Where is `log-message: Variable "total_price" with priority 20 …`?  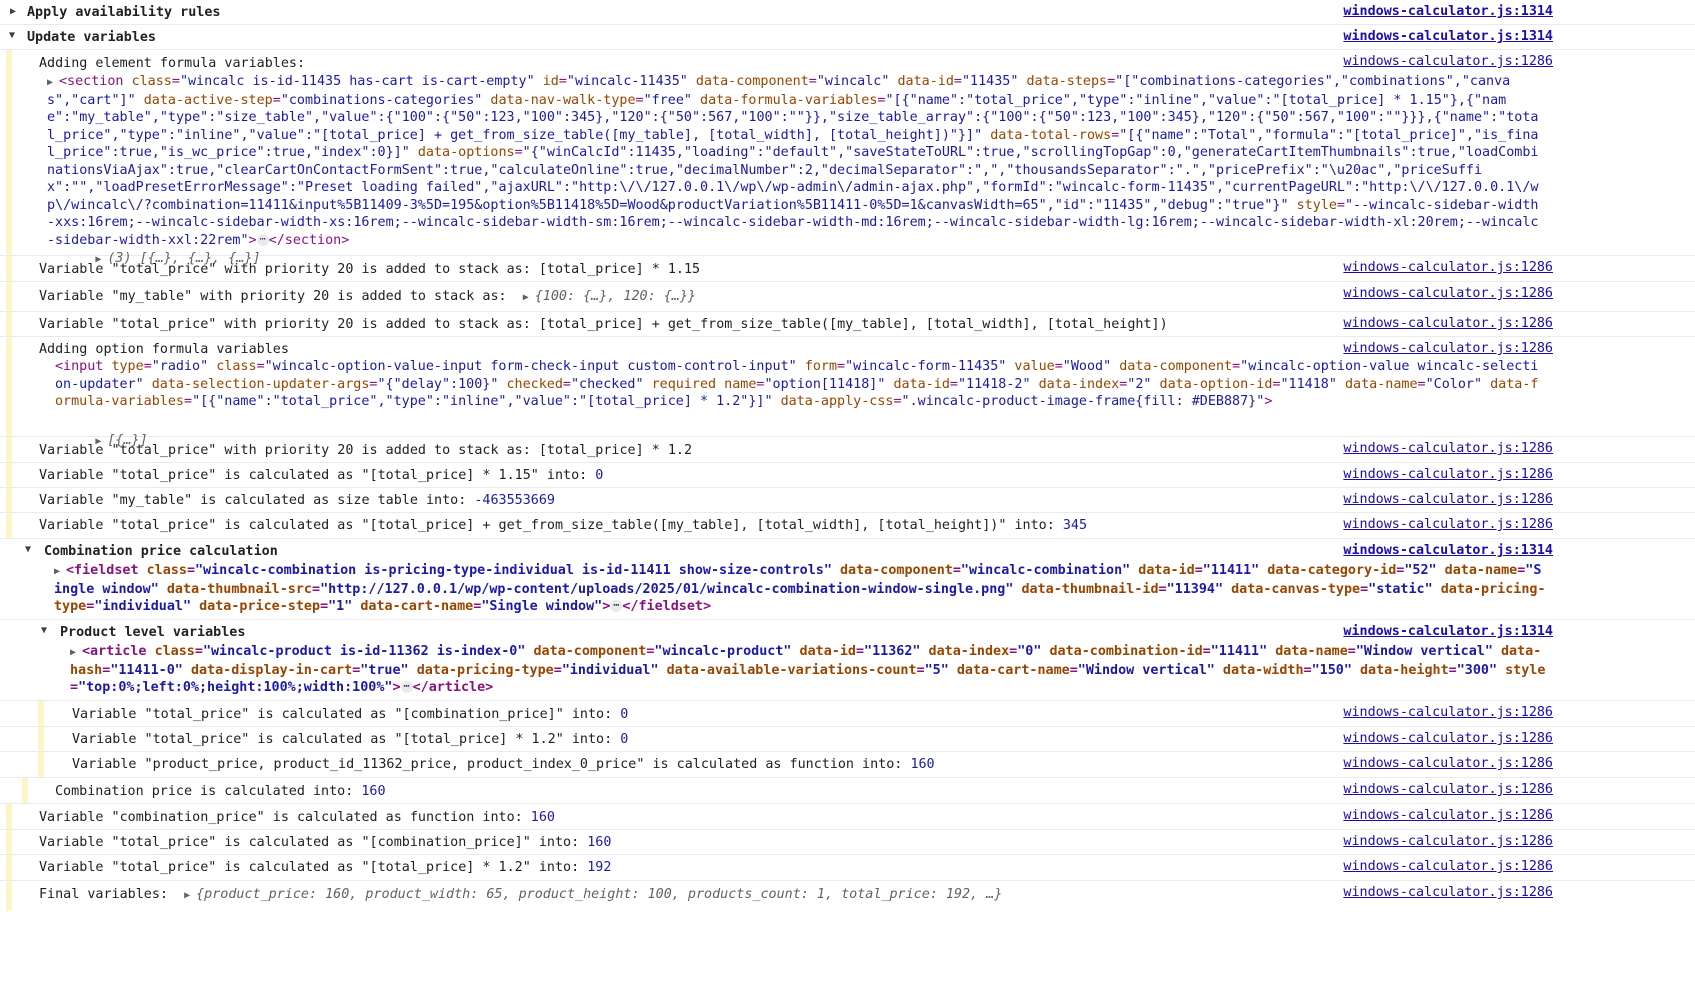 log-message: Variable "total_price" with priority 20 … is located at coordinates (370, 269).